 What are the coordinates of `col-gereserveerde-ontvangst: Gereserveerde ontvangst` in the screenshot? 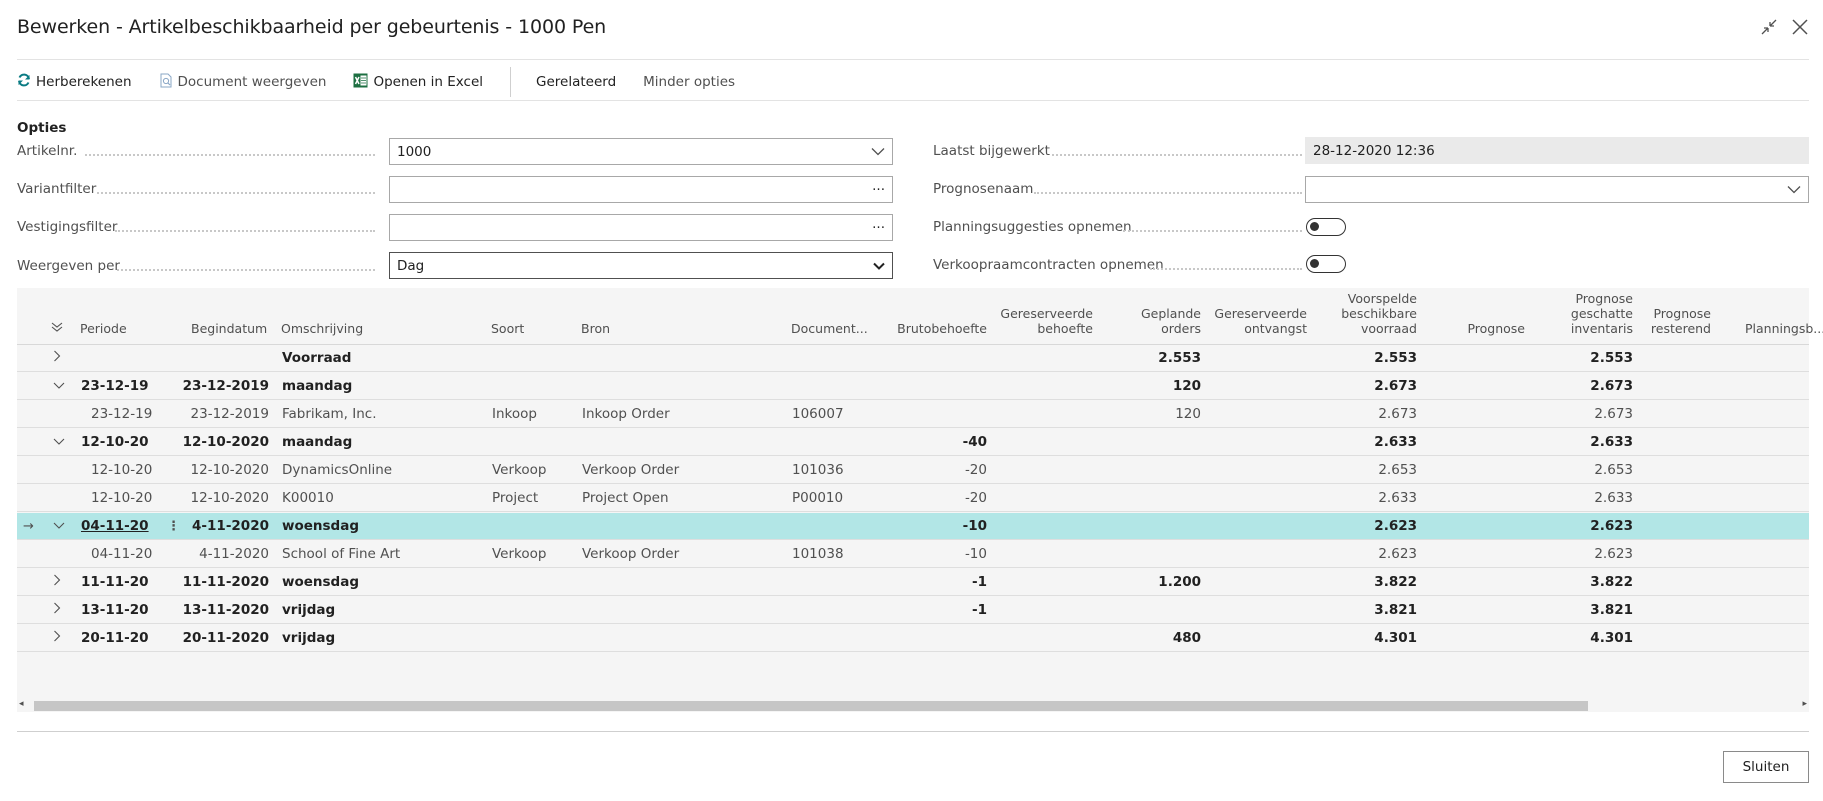 It's located at (1252, 321).